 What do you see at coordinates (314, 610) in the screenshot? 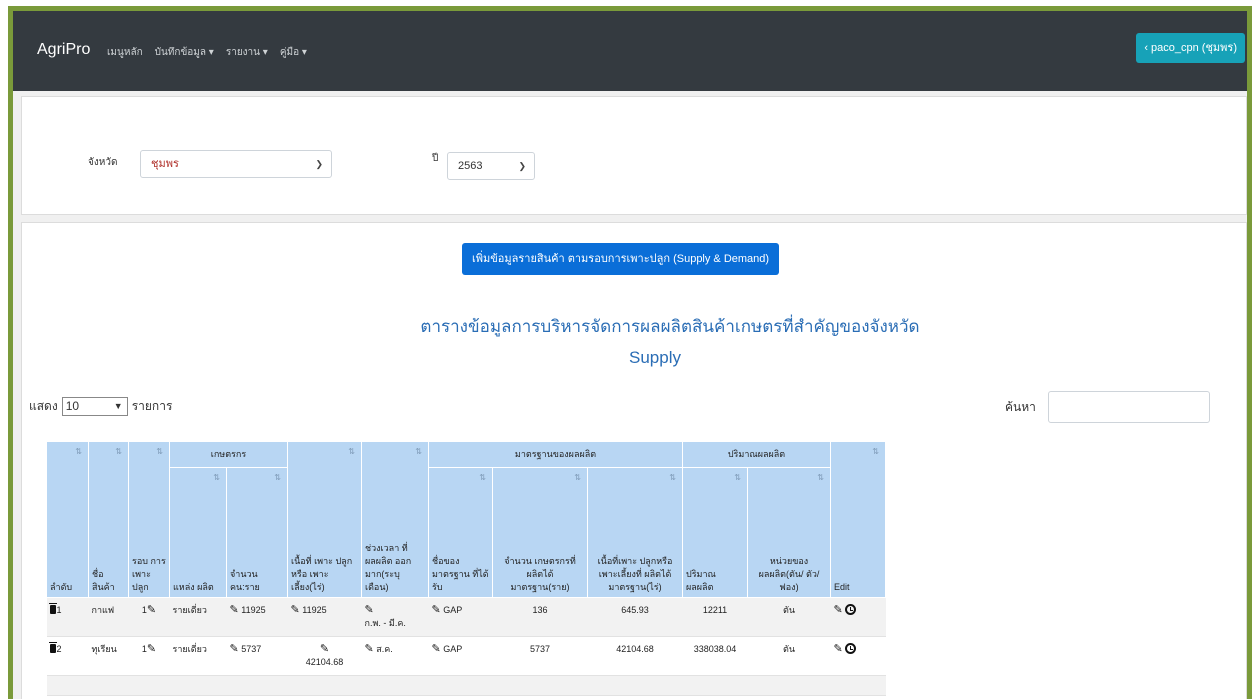
I see `row-area: 11925` at bounding box center [314, 610].